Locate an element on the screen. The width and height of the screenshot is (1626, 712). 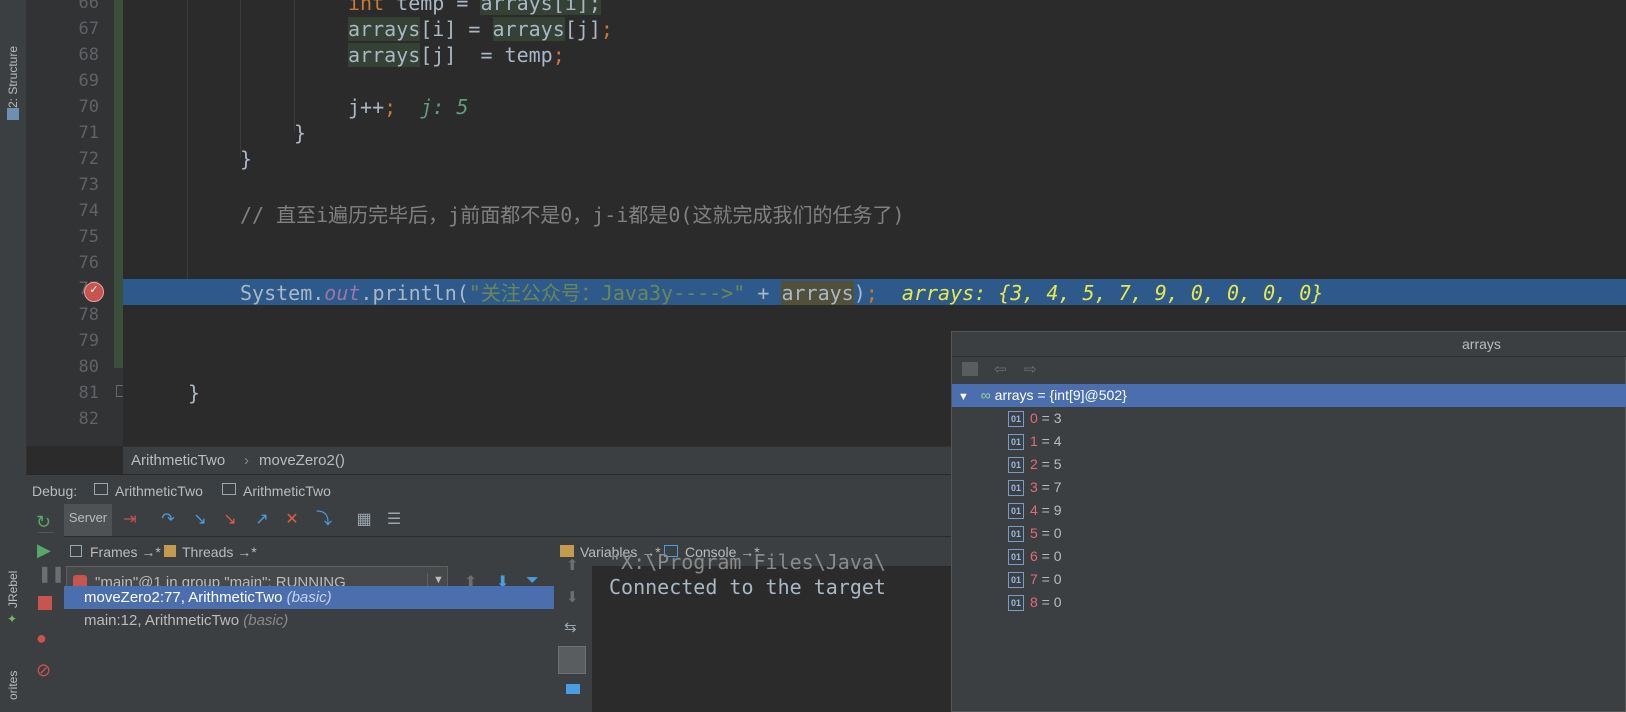
server-tab: Server is located at coordinates (88, 520).